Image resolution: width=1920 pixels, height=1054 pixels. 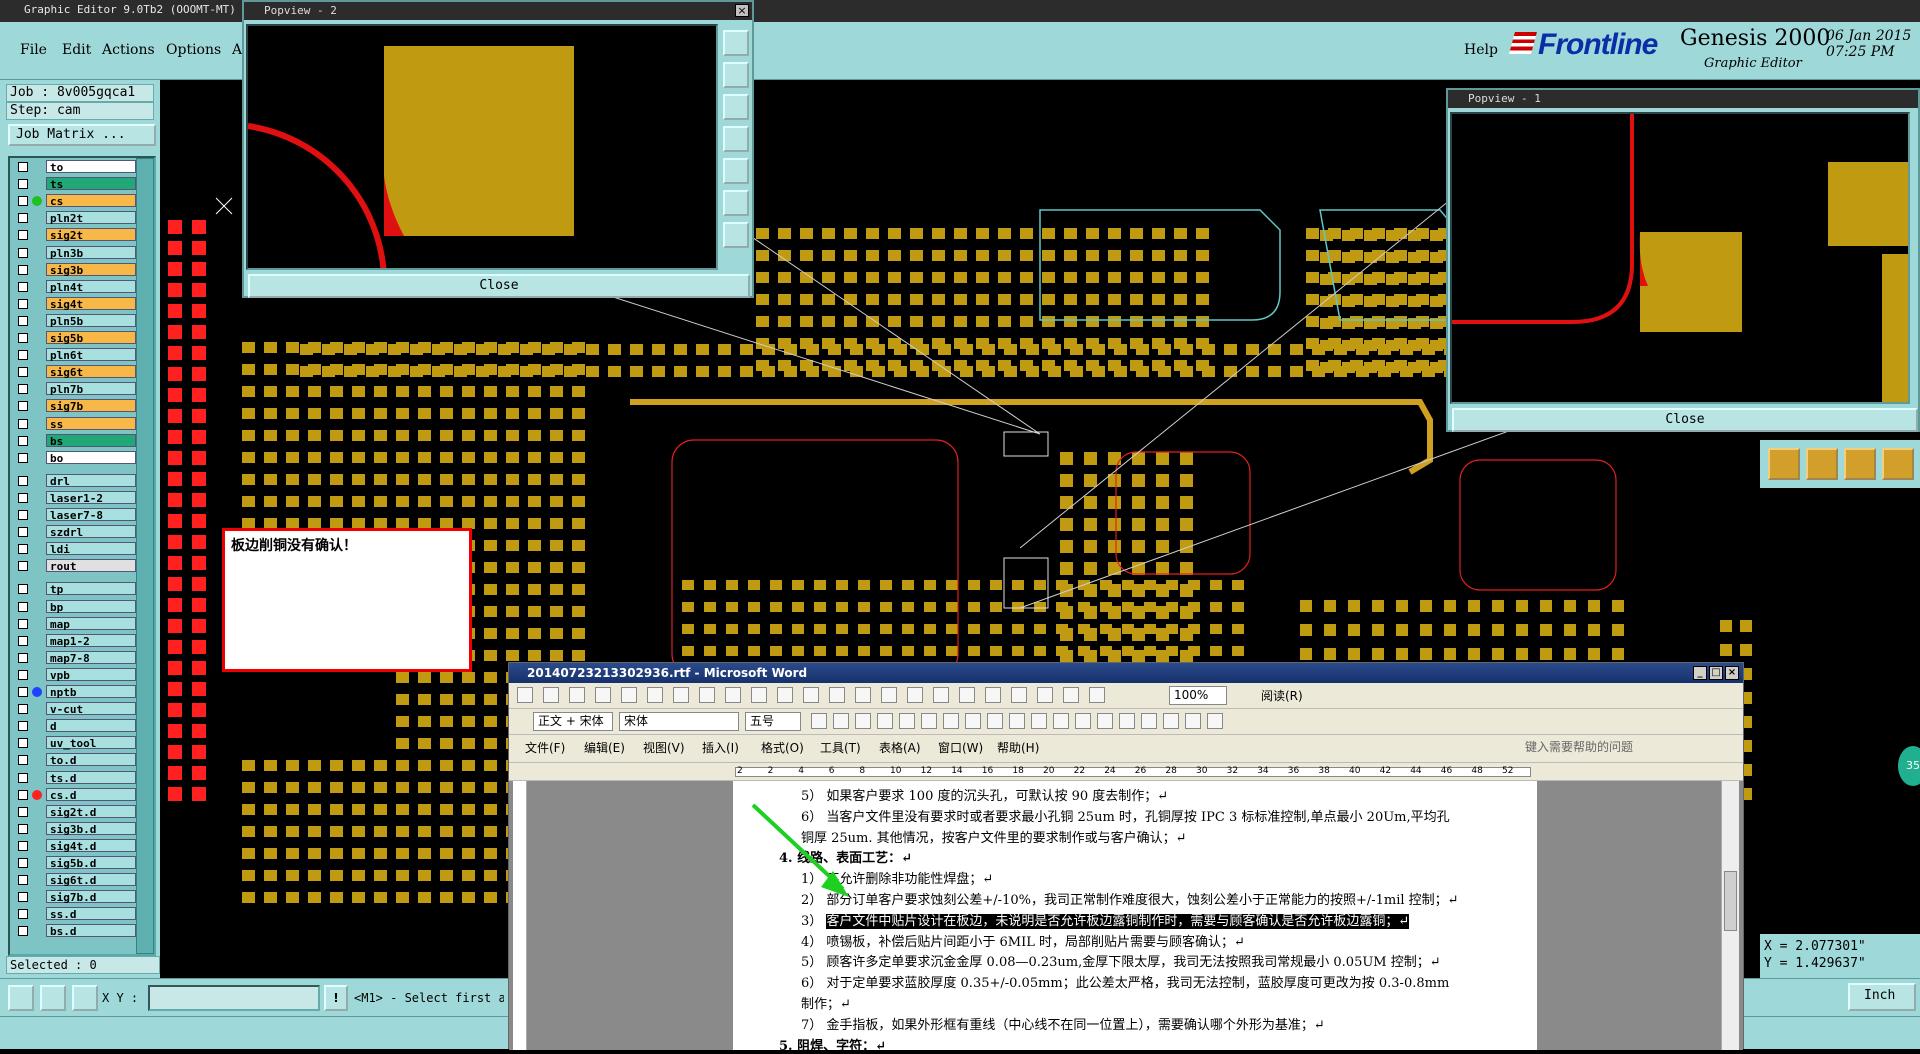 I want to click on close-icon: ×, so click(x=742, y=10).